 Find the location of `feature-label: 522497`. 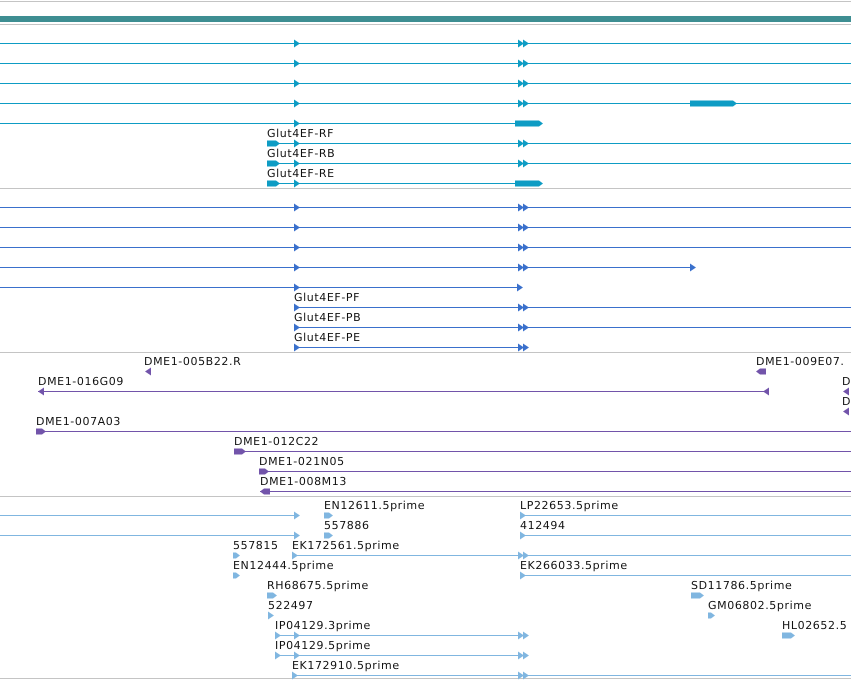

feature-label: 522497 is located at coordinates (291, 605).